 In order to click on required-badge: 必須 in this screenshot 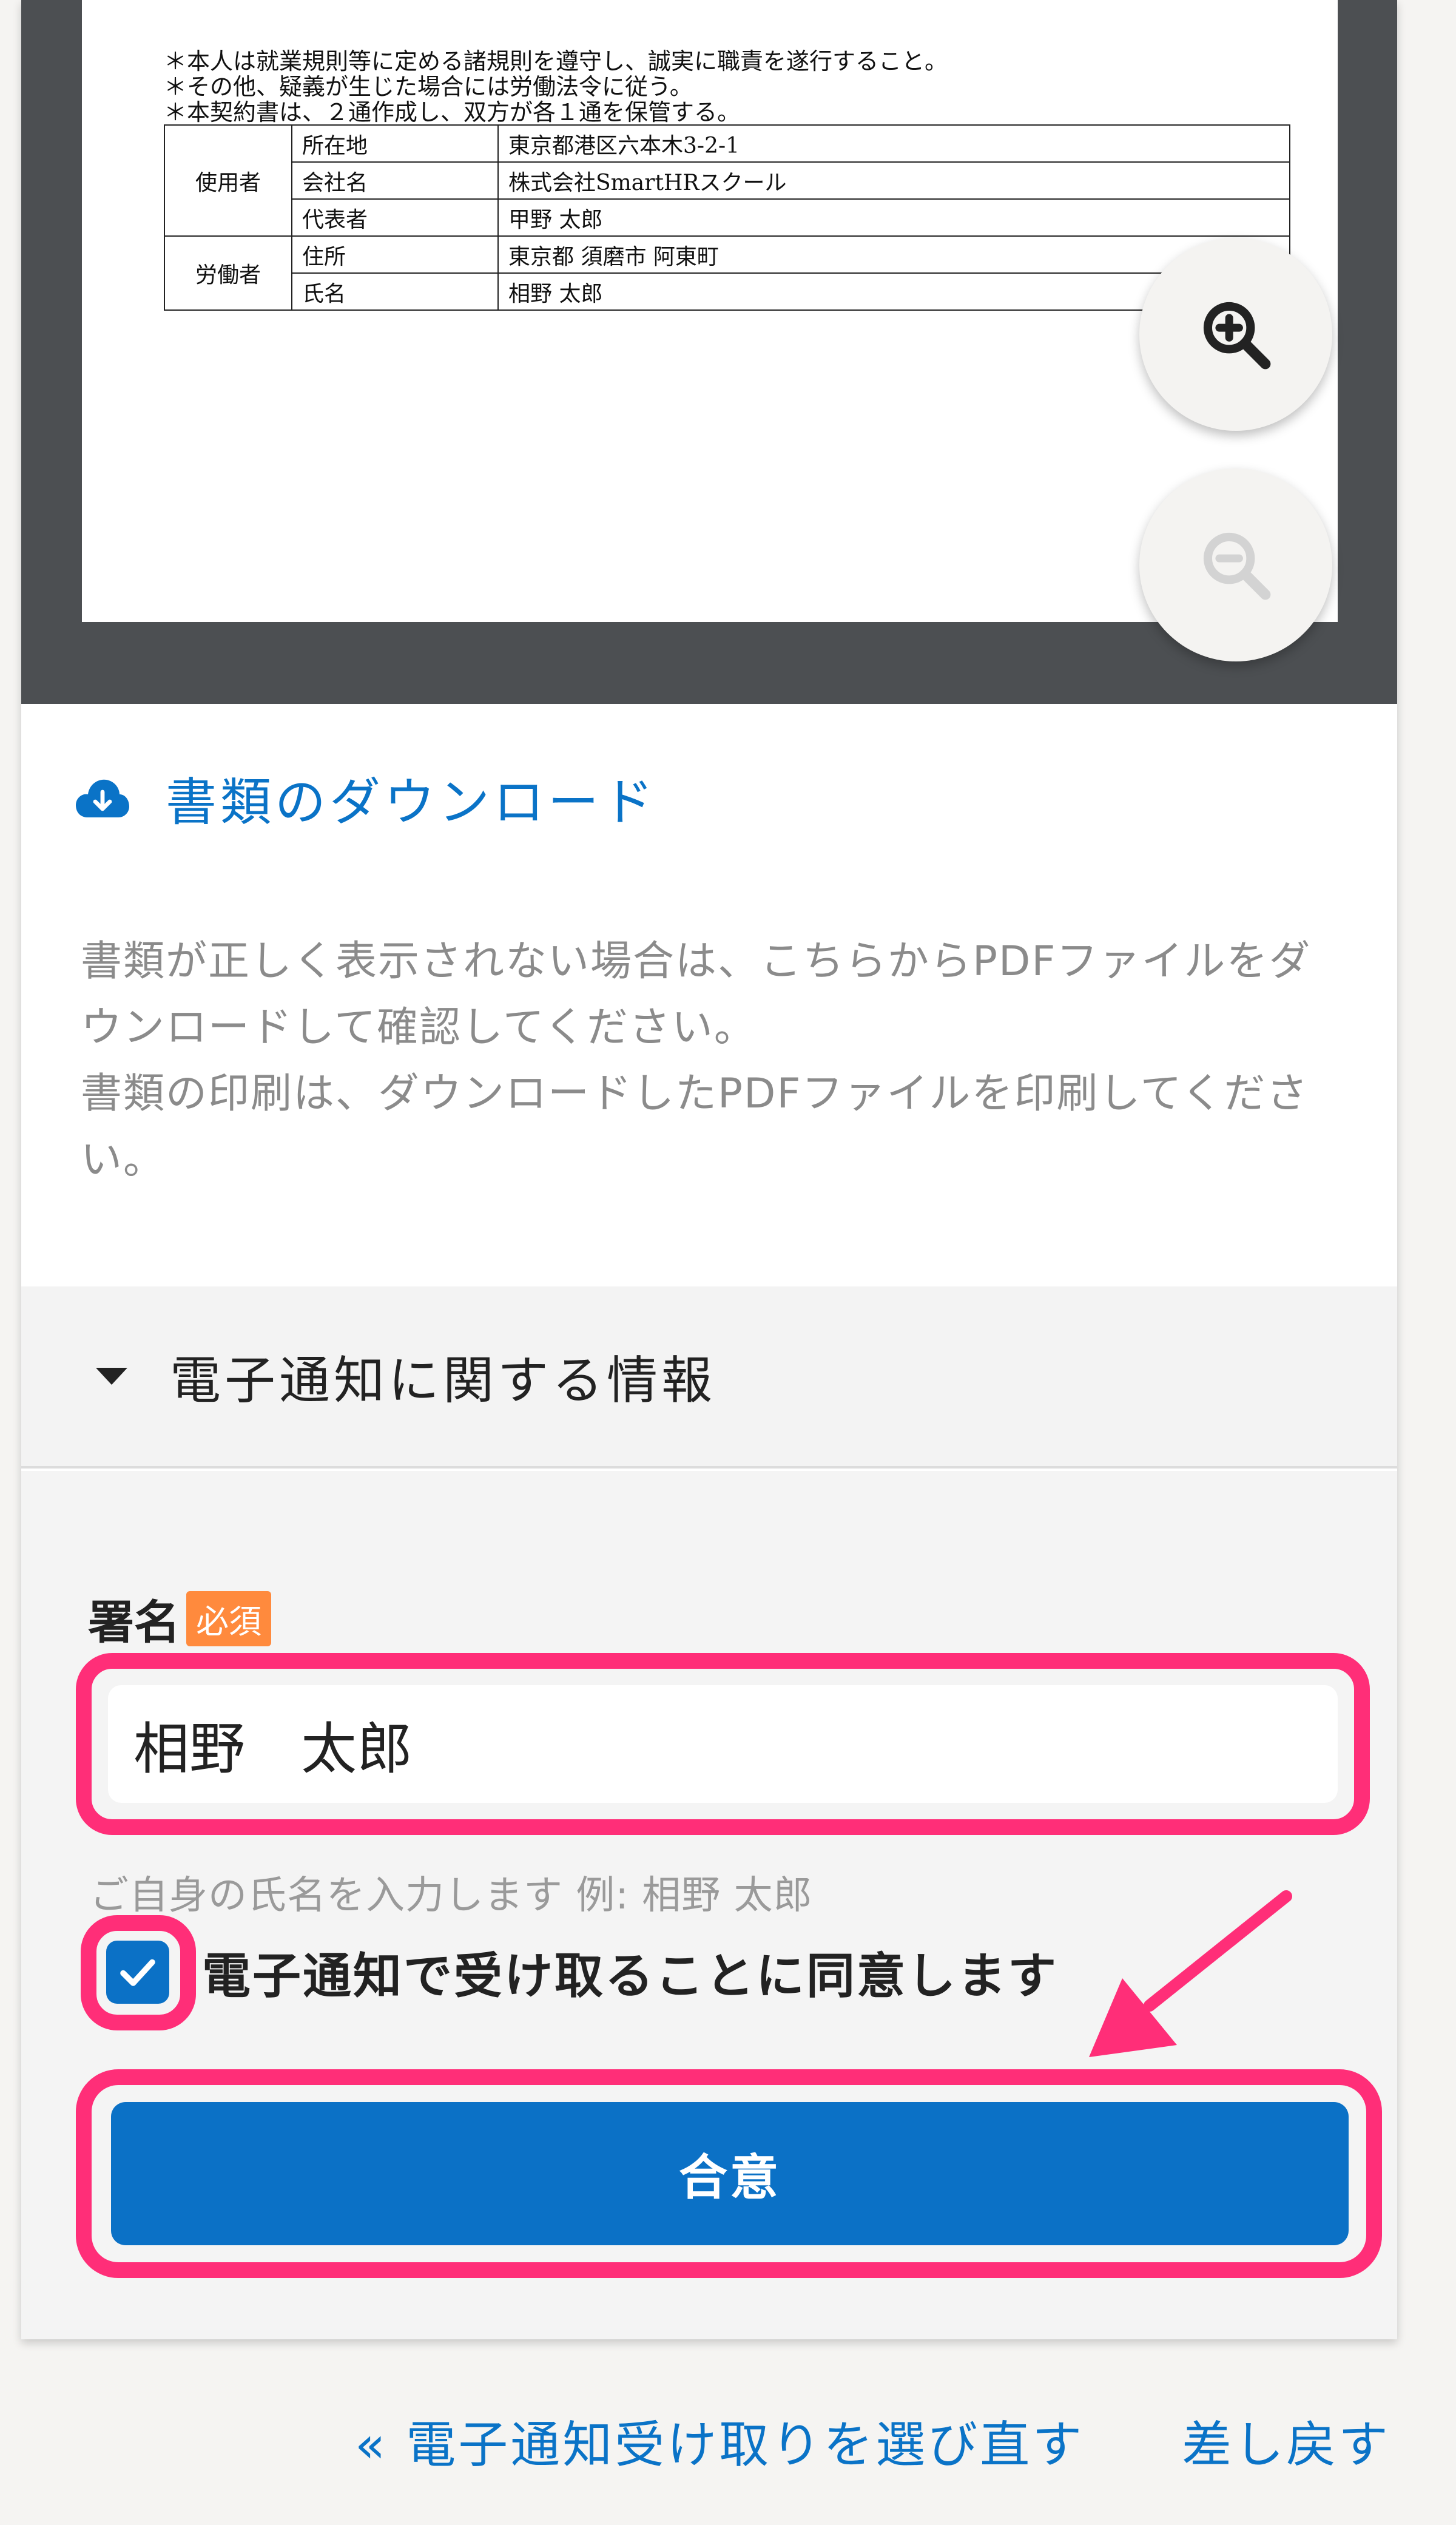, I will do `click(228, 1618)`.